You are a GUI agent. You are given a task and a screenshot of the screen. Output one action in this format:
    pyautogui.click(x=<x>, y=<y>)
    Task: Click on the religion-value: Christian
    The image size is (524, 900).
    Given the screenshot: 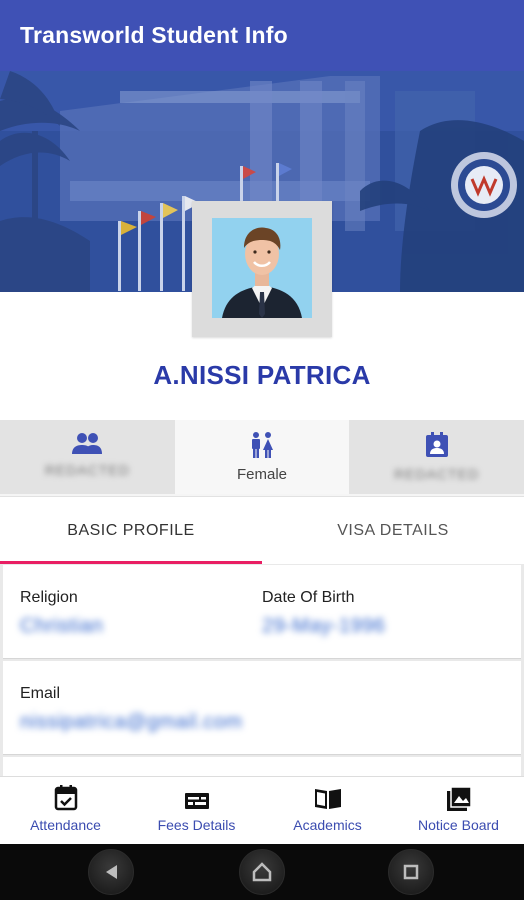 What is the action you would take?
    pyautogui.click(x=62, y=626)
    